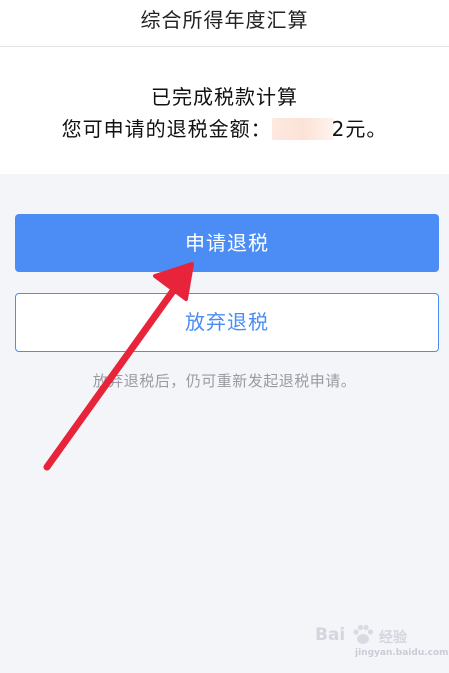  What do you see at coordinates (166, 129) in the screenshot?
I see `refund-amount-label: 您可申请的退税金额：` at bounding box center [166, 129].